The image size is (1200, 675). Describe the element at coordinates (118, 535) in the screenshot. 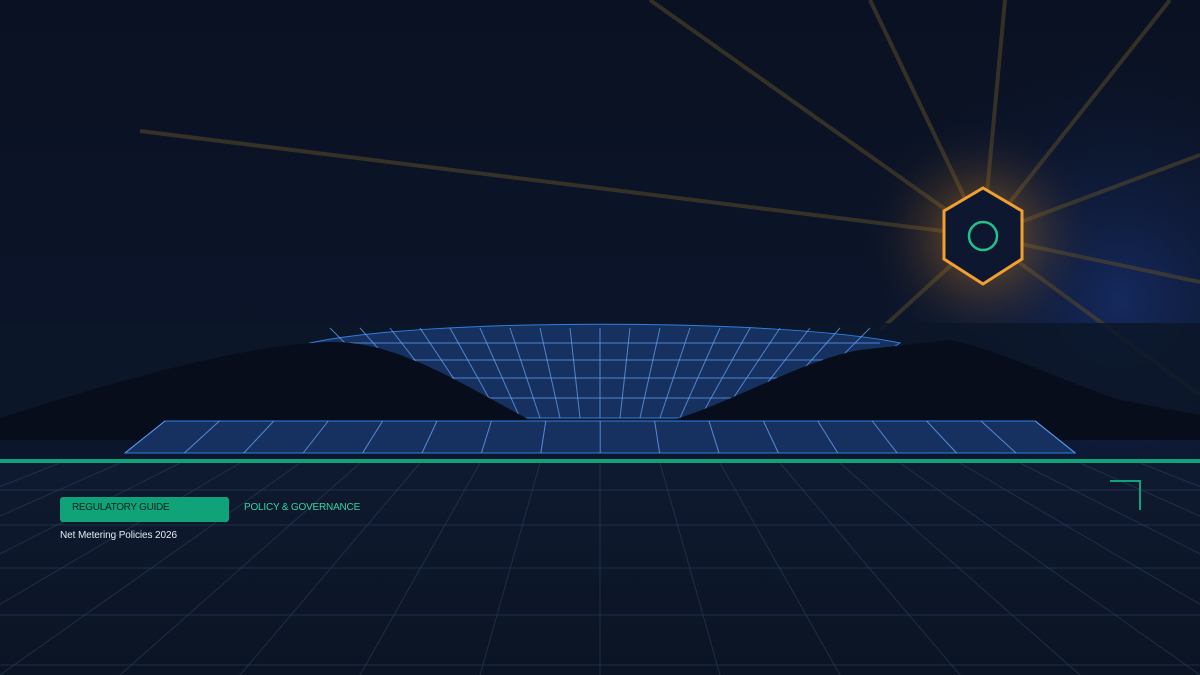

I see `article-subtitle: Net Metering Policies 2026` at that location.